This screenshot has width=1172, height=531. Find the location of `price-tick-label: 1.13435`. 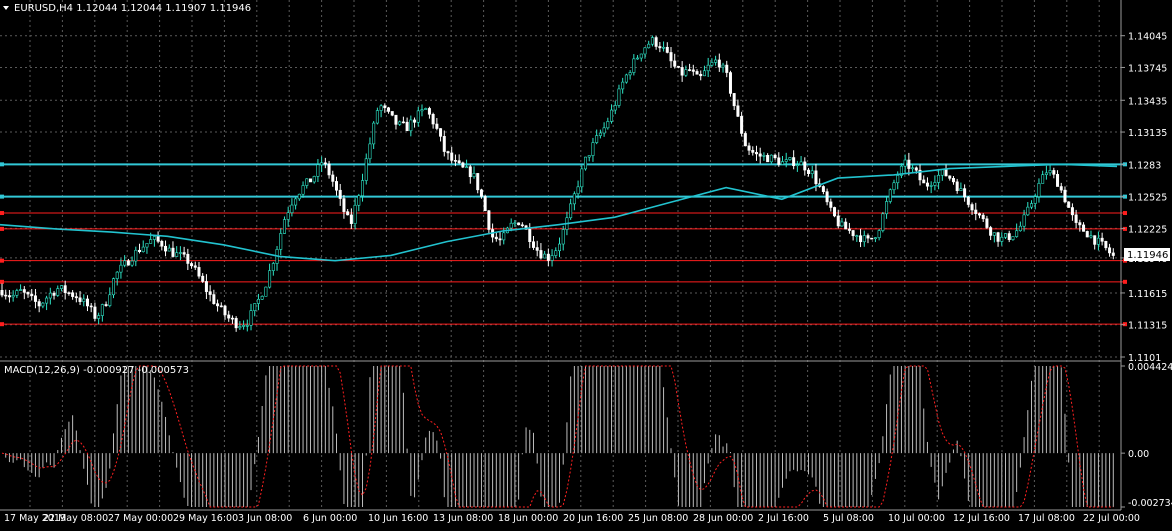

price-tick-label: 1.13435 is located at coordinates (1147, 101).